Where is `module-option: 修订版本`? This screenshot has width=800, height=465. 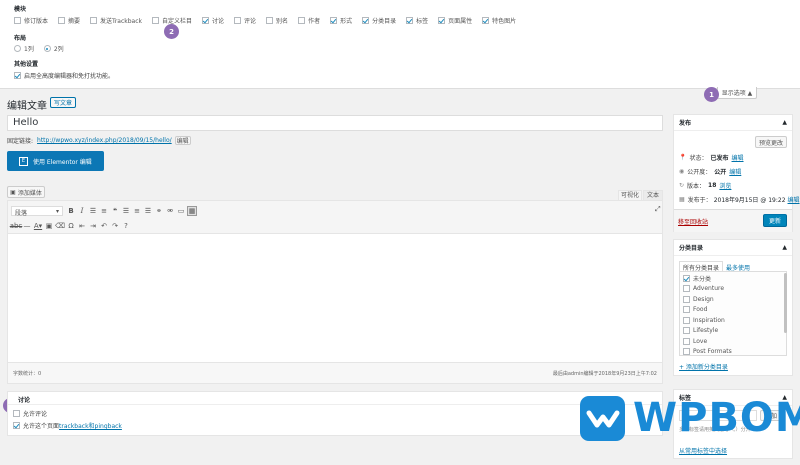
module-option: 修订版本 is located at coordinates (31, 20).